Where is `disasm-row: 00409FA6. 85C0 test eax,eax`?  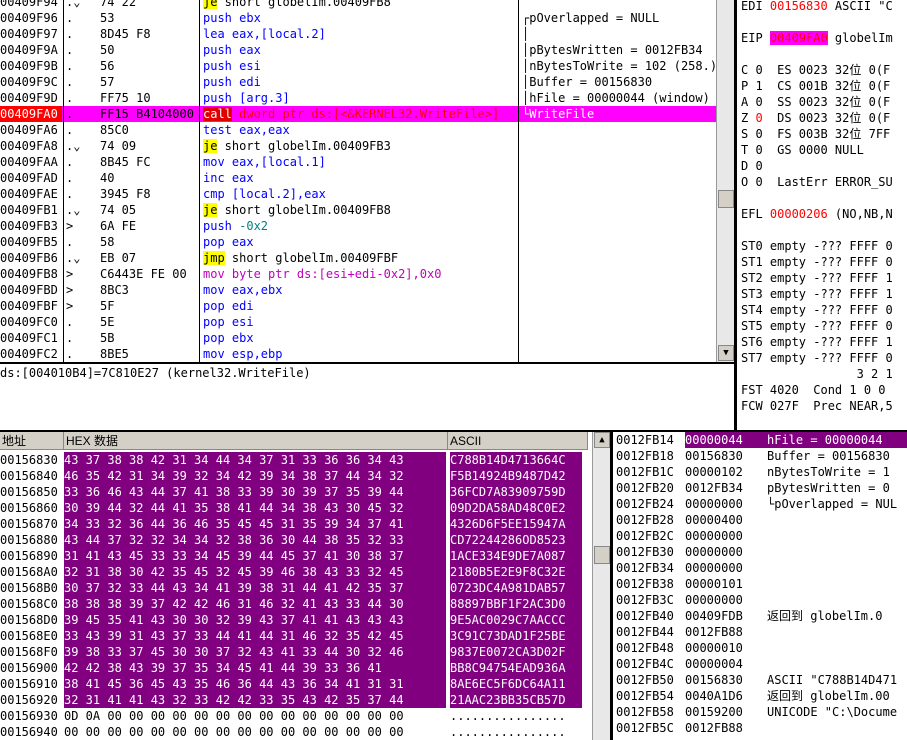 disasm-row: 00409FA6. 85C0 test eax,eax is located at coordinates (358, 130).